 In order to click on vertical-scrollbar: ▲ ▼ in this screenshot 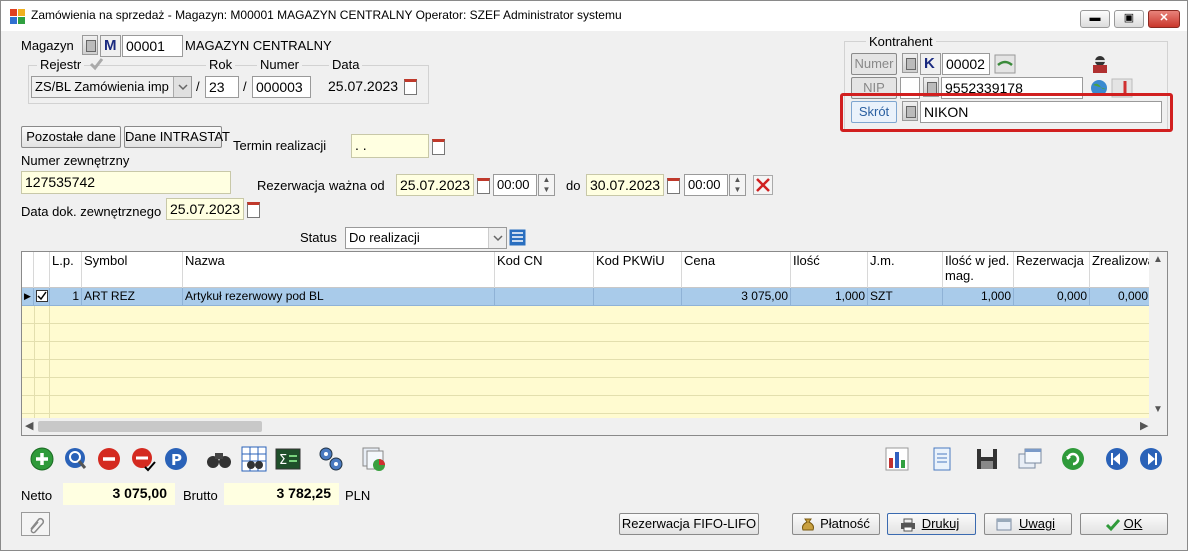, I will do `click(1158, 335)`.